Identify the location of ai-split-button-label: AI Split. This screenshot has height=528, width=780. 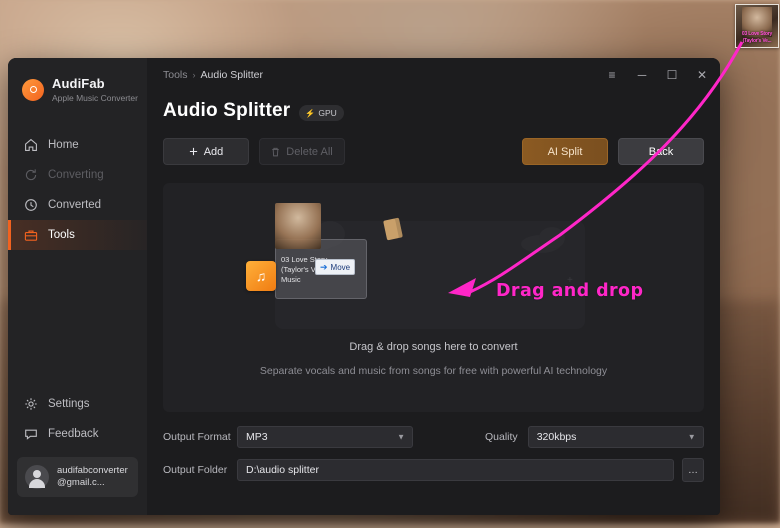
(565, 151).